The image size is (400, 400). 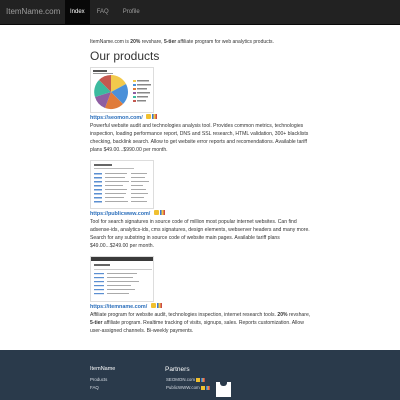 I want to click on desc-revshare: 20%, so click(x=282, y=314).